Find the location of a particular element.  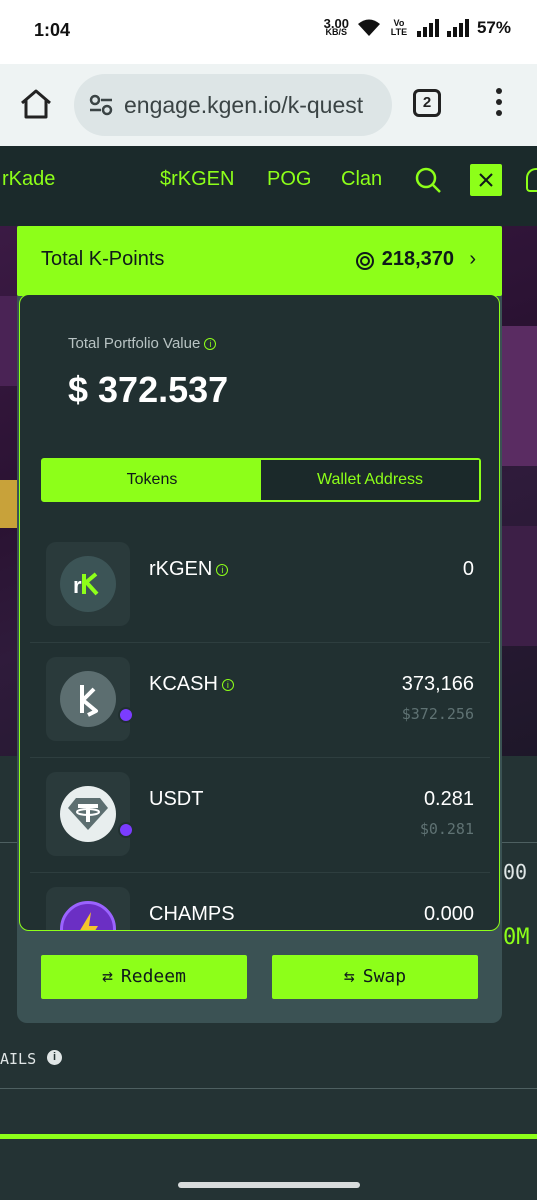

swap-label: Swap is located at coordinates (384, 976).